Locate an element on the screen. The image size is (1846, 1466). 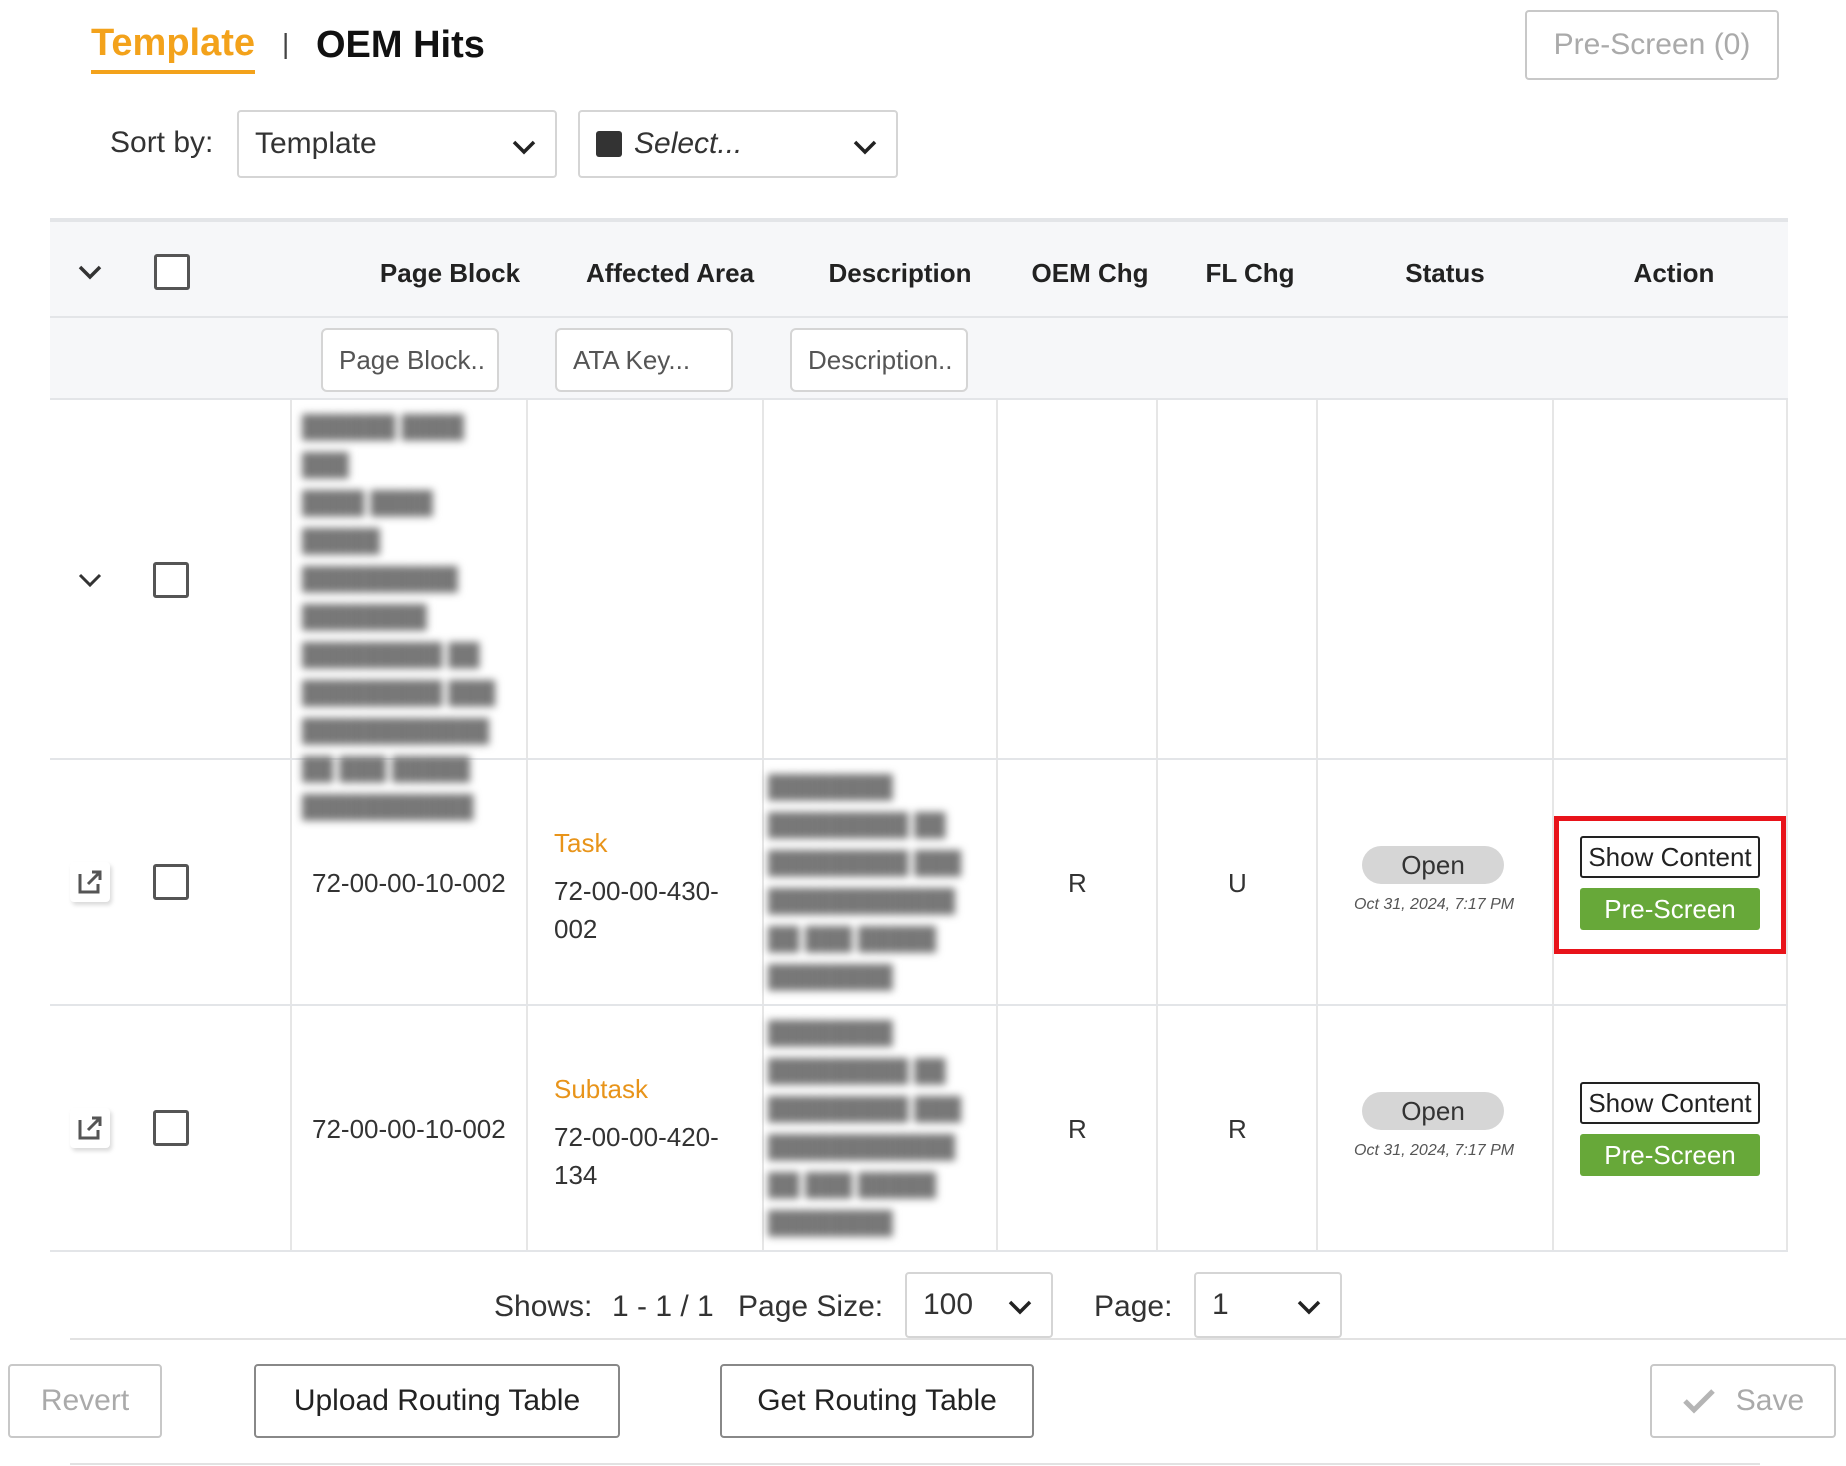
checkmark-icon is located at coordinates (1699, 1401).